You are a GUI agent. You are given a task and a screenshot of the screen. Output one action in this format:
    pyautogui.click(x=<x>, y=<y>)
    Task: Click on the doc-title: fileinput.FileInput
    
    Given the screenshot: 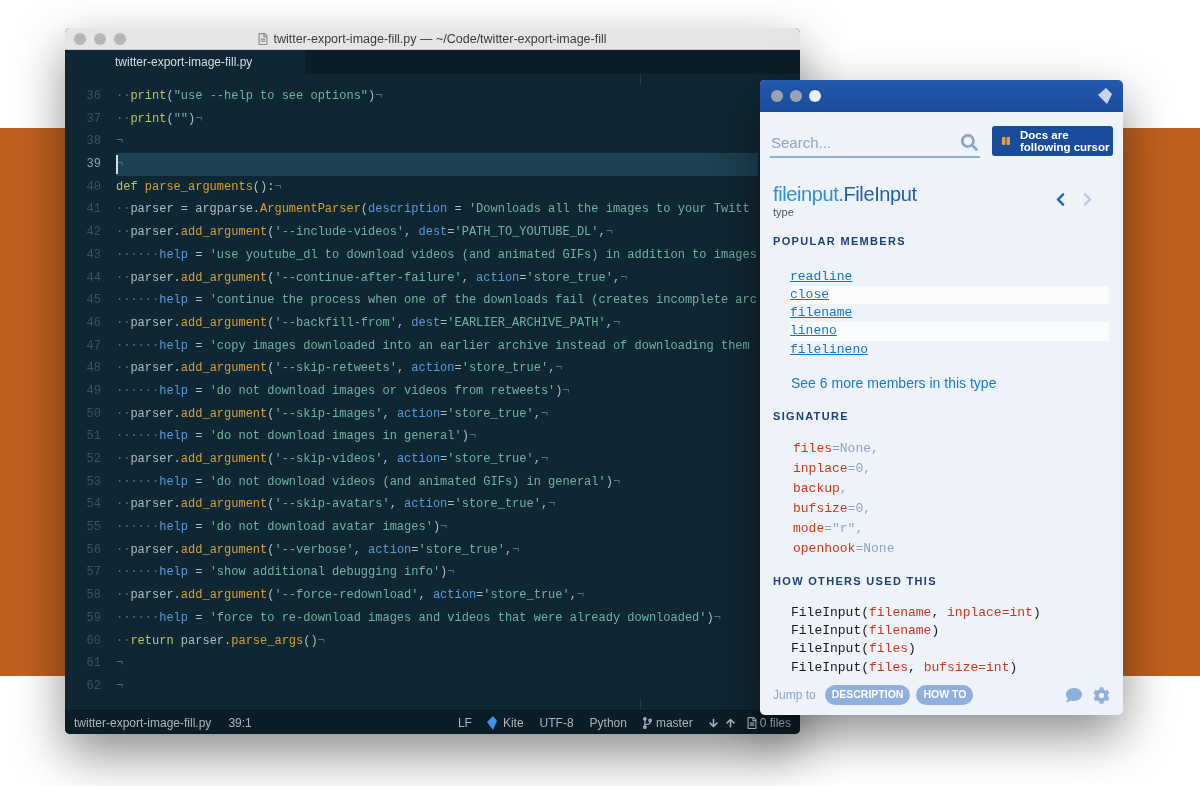 What is the action you would take?
    pyautogui.click(x=845, y=194)
    